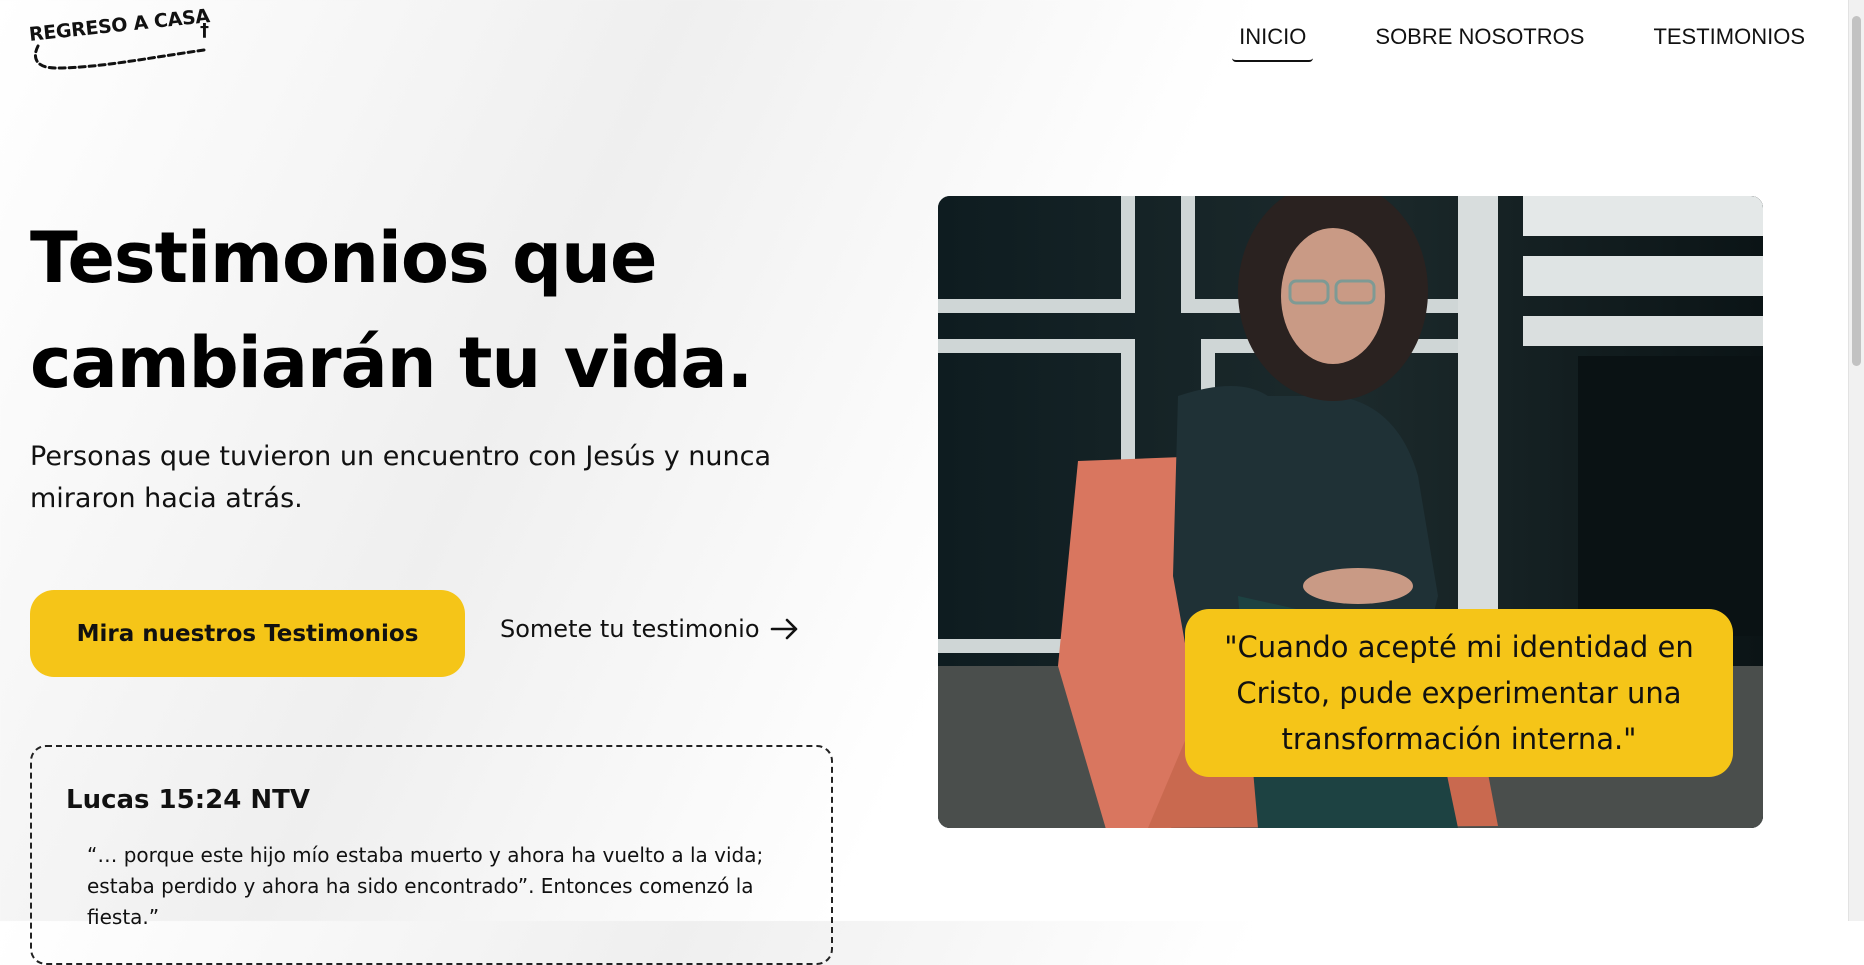 The height and width of the screenshot is (965, 1864). I want to click on arrow-right-icon, so click(783, 629).